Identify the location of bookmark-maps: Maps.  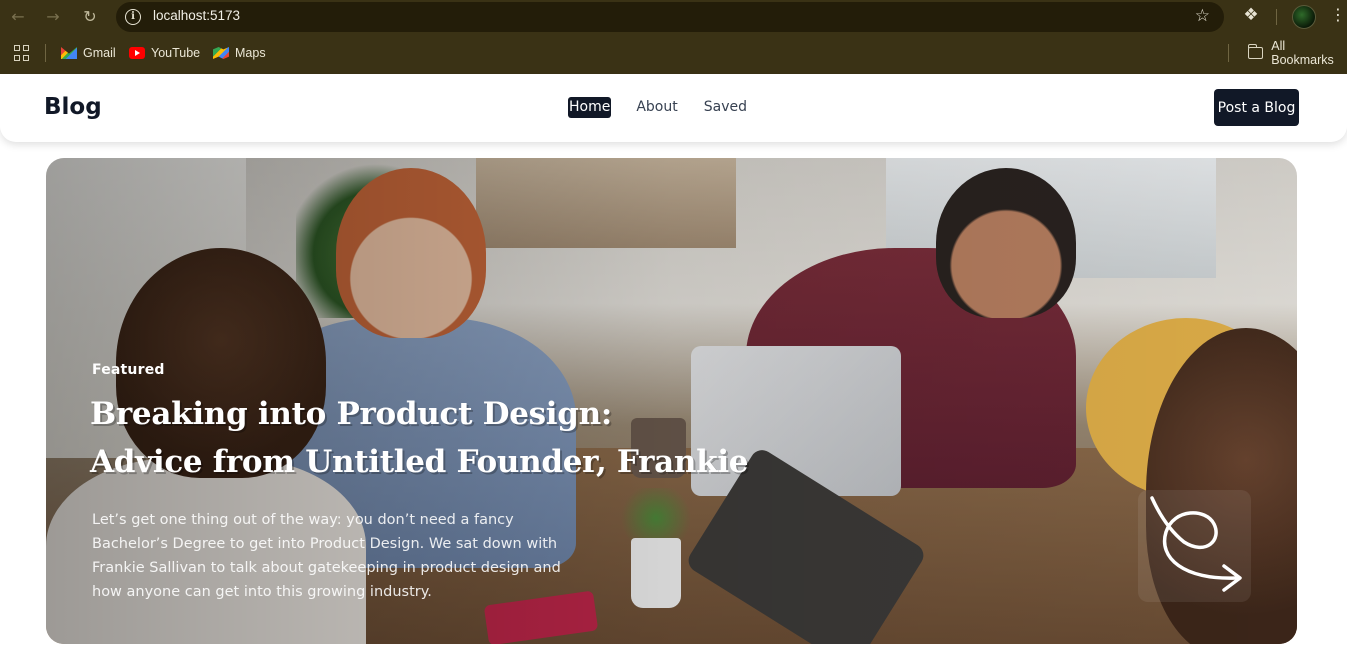
(239, 53).